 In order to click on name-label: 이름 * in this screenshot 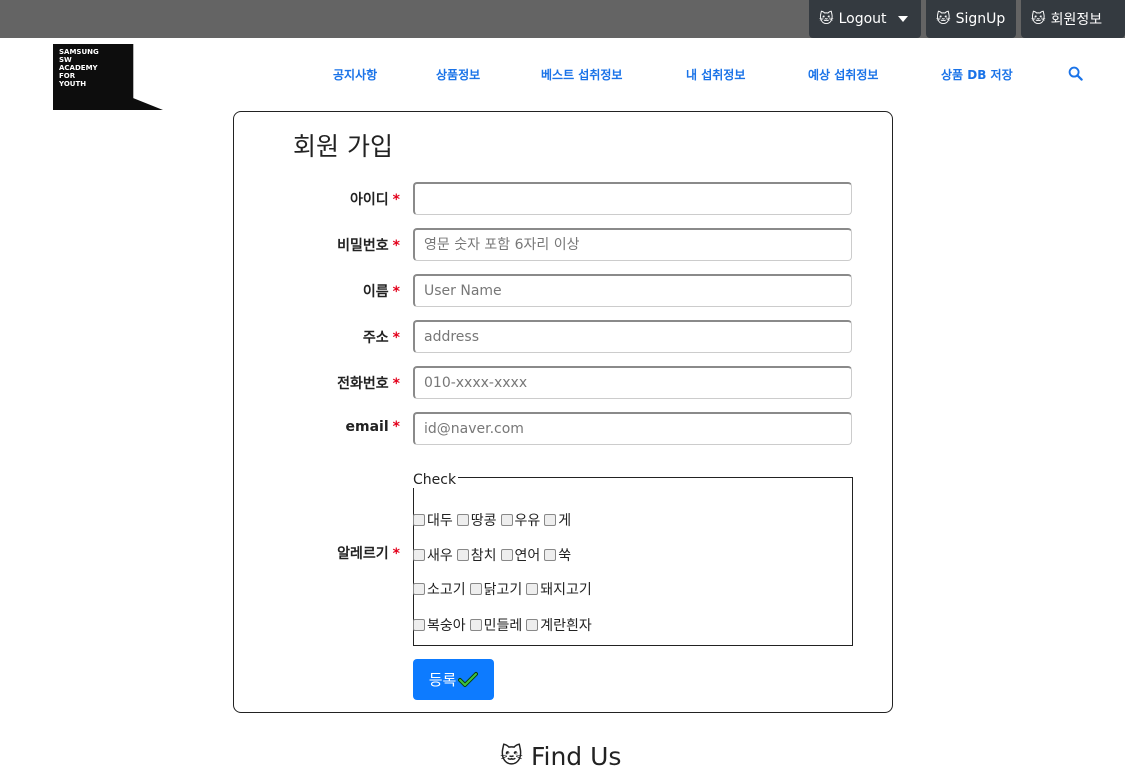, I will do `click(381, 292)`.